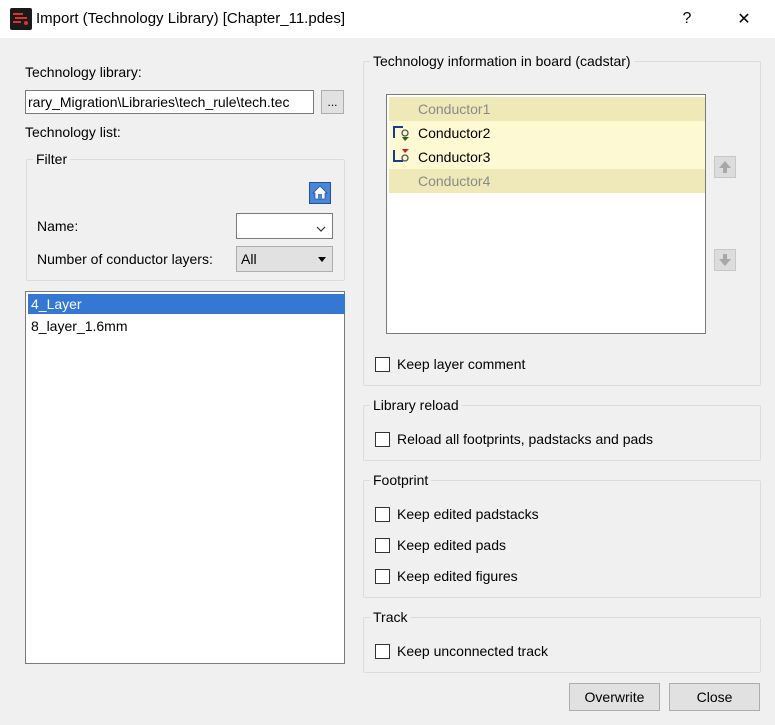  I want to click on list-item-8-layer: 8_layer_1.6mm, so click(186, 326).